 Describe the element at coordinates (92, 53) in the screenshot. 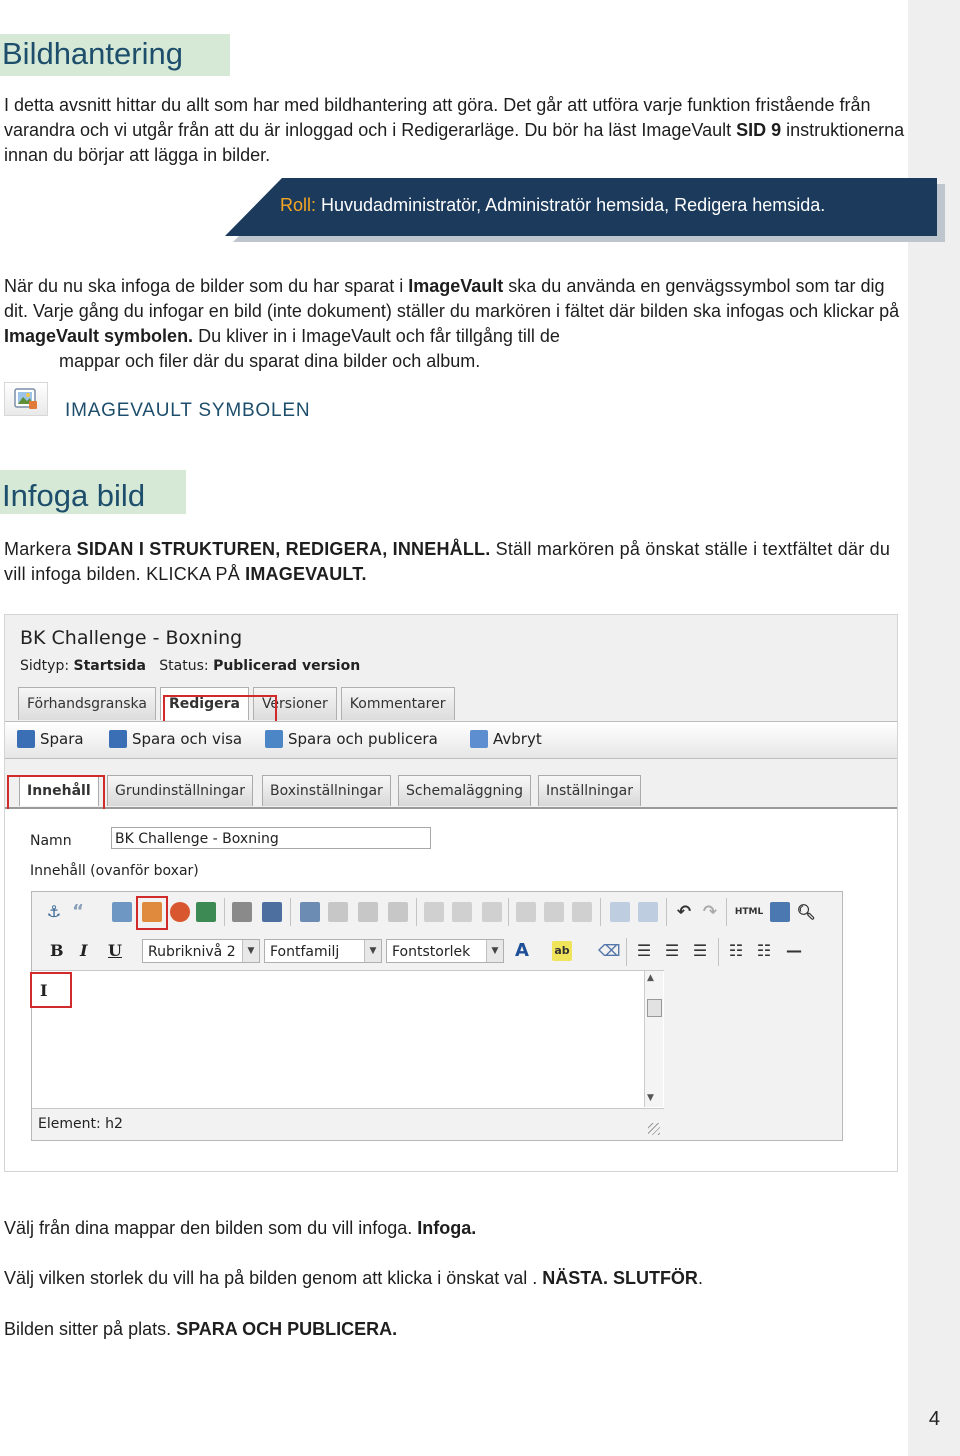

I see `section-title: Bildhantering` at that location.